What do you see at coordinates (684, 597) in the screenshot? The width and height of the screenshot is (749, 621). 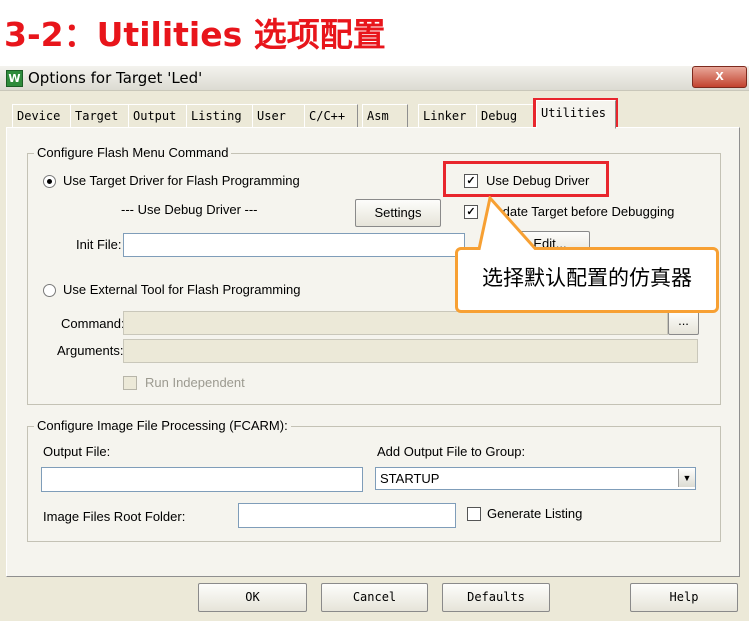 I see `help-button: Help` at bounding box center [684, 597].